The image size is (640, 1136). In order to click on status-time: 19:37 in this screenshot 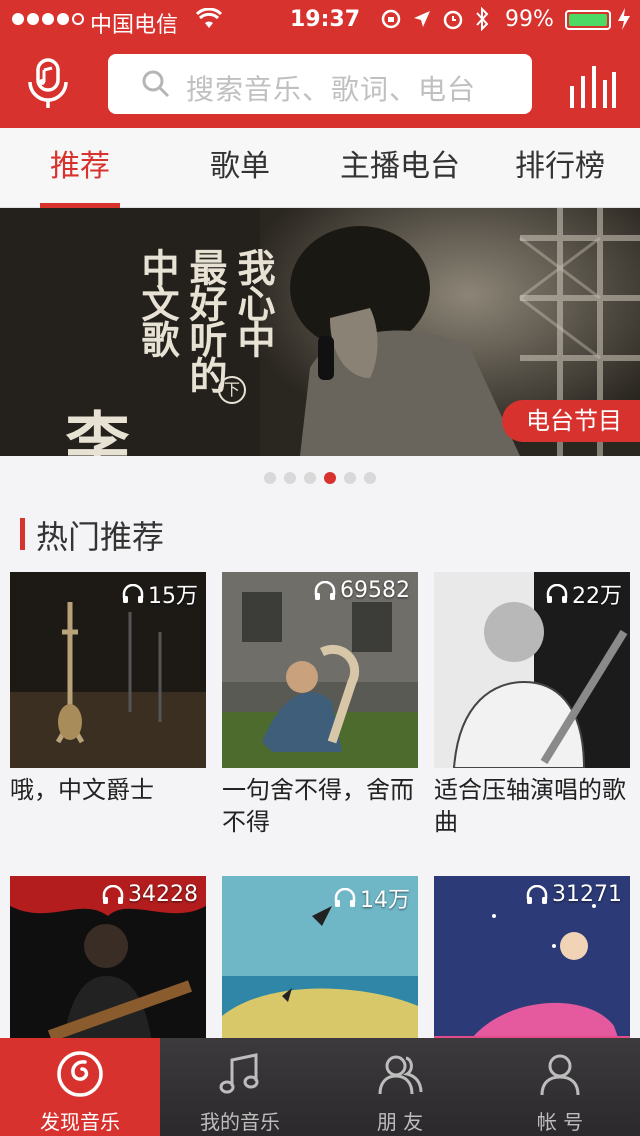, I will do `click(325, 19)`.